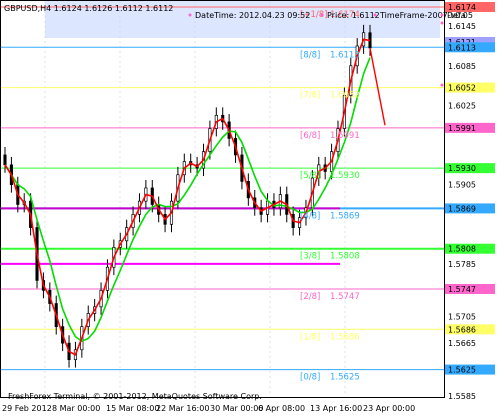  What do you see at coordinates (345, 257) in the screenshot?
I see `murrey-level-value: 1.5808` at bounding box center [345, 257].